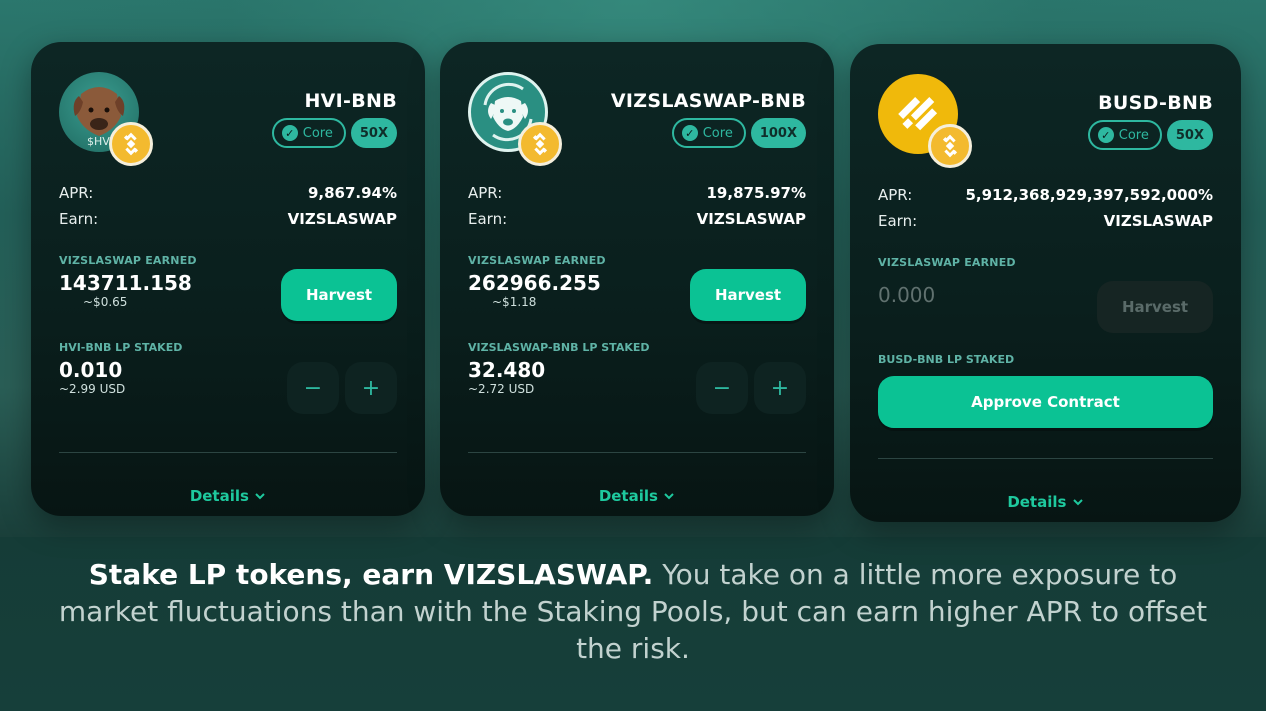  Describe the element at coordinates (350, 101) in the screenshot. I see `pair-name: HVI-BNB` at that location.